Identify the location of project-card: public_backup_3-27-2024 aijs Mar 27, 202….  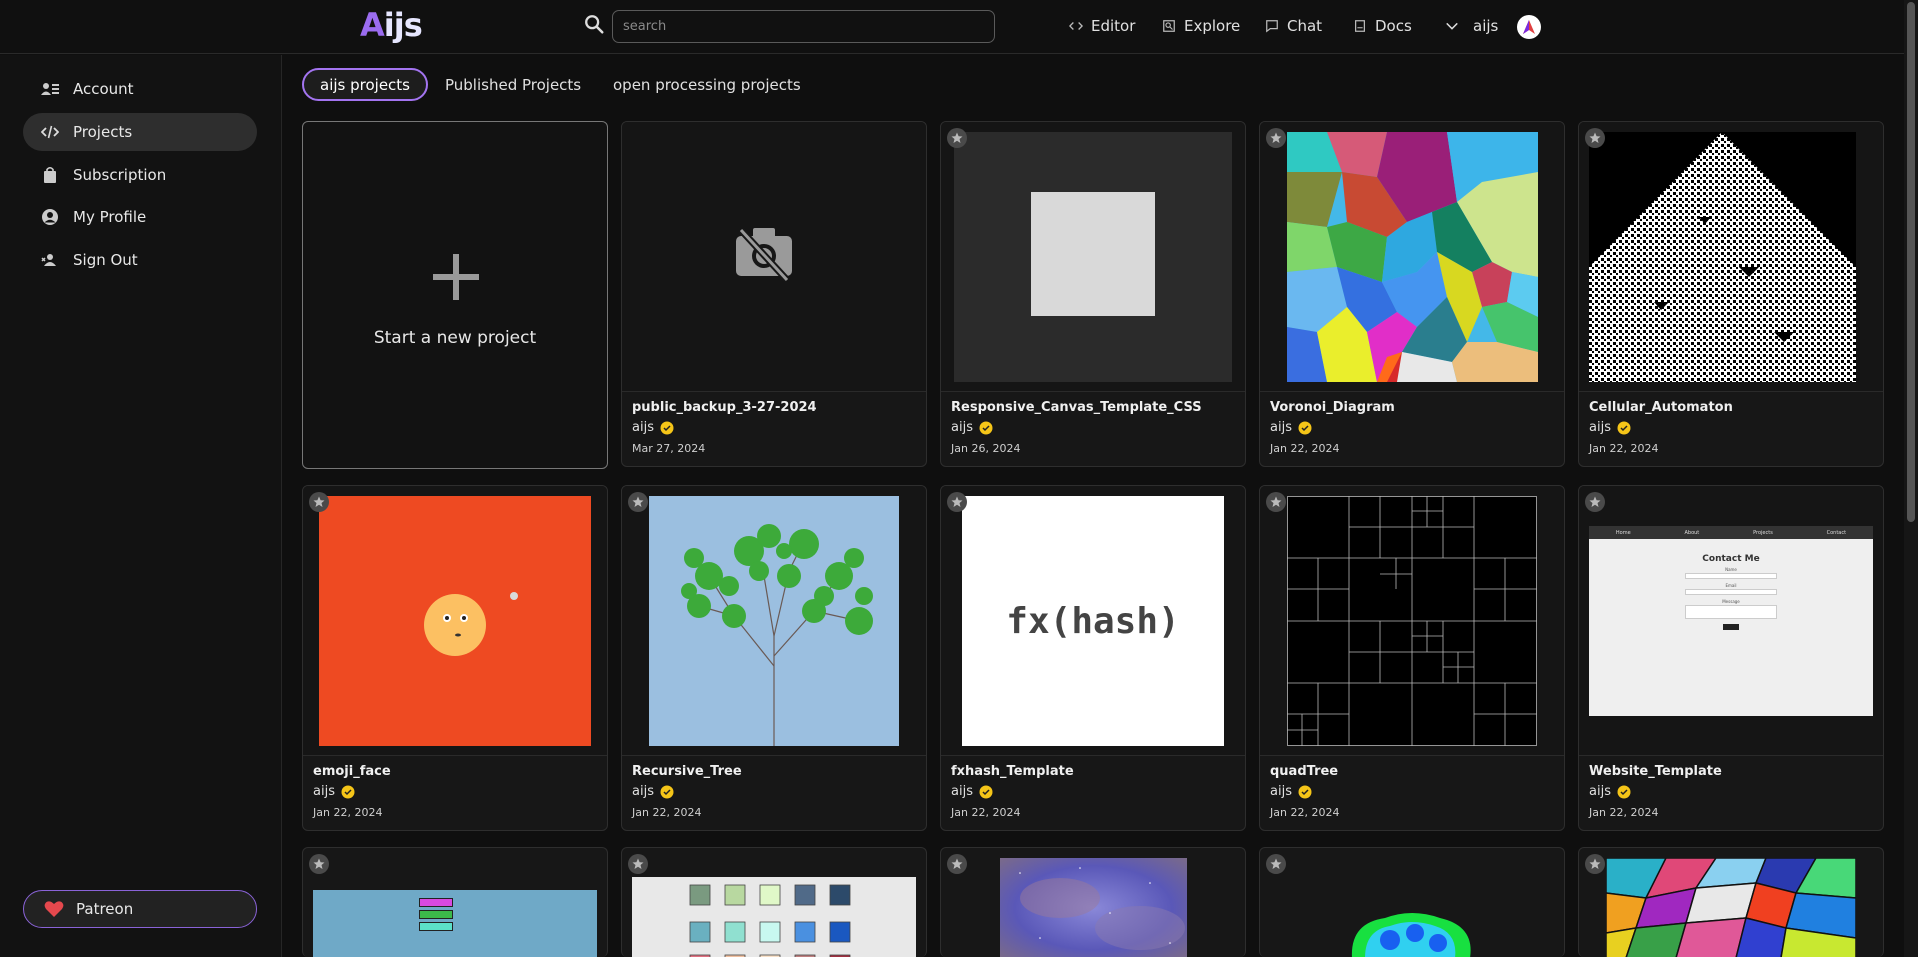
(774, 294).